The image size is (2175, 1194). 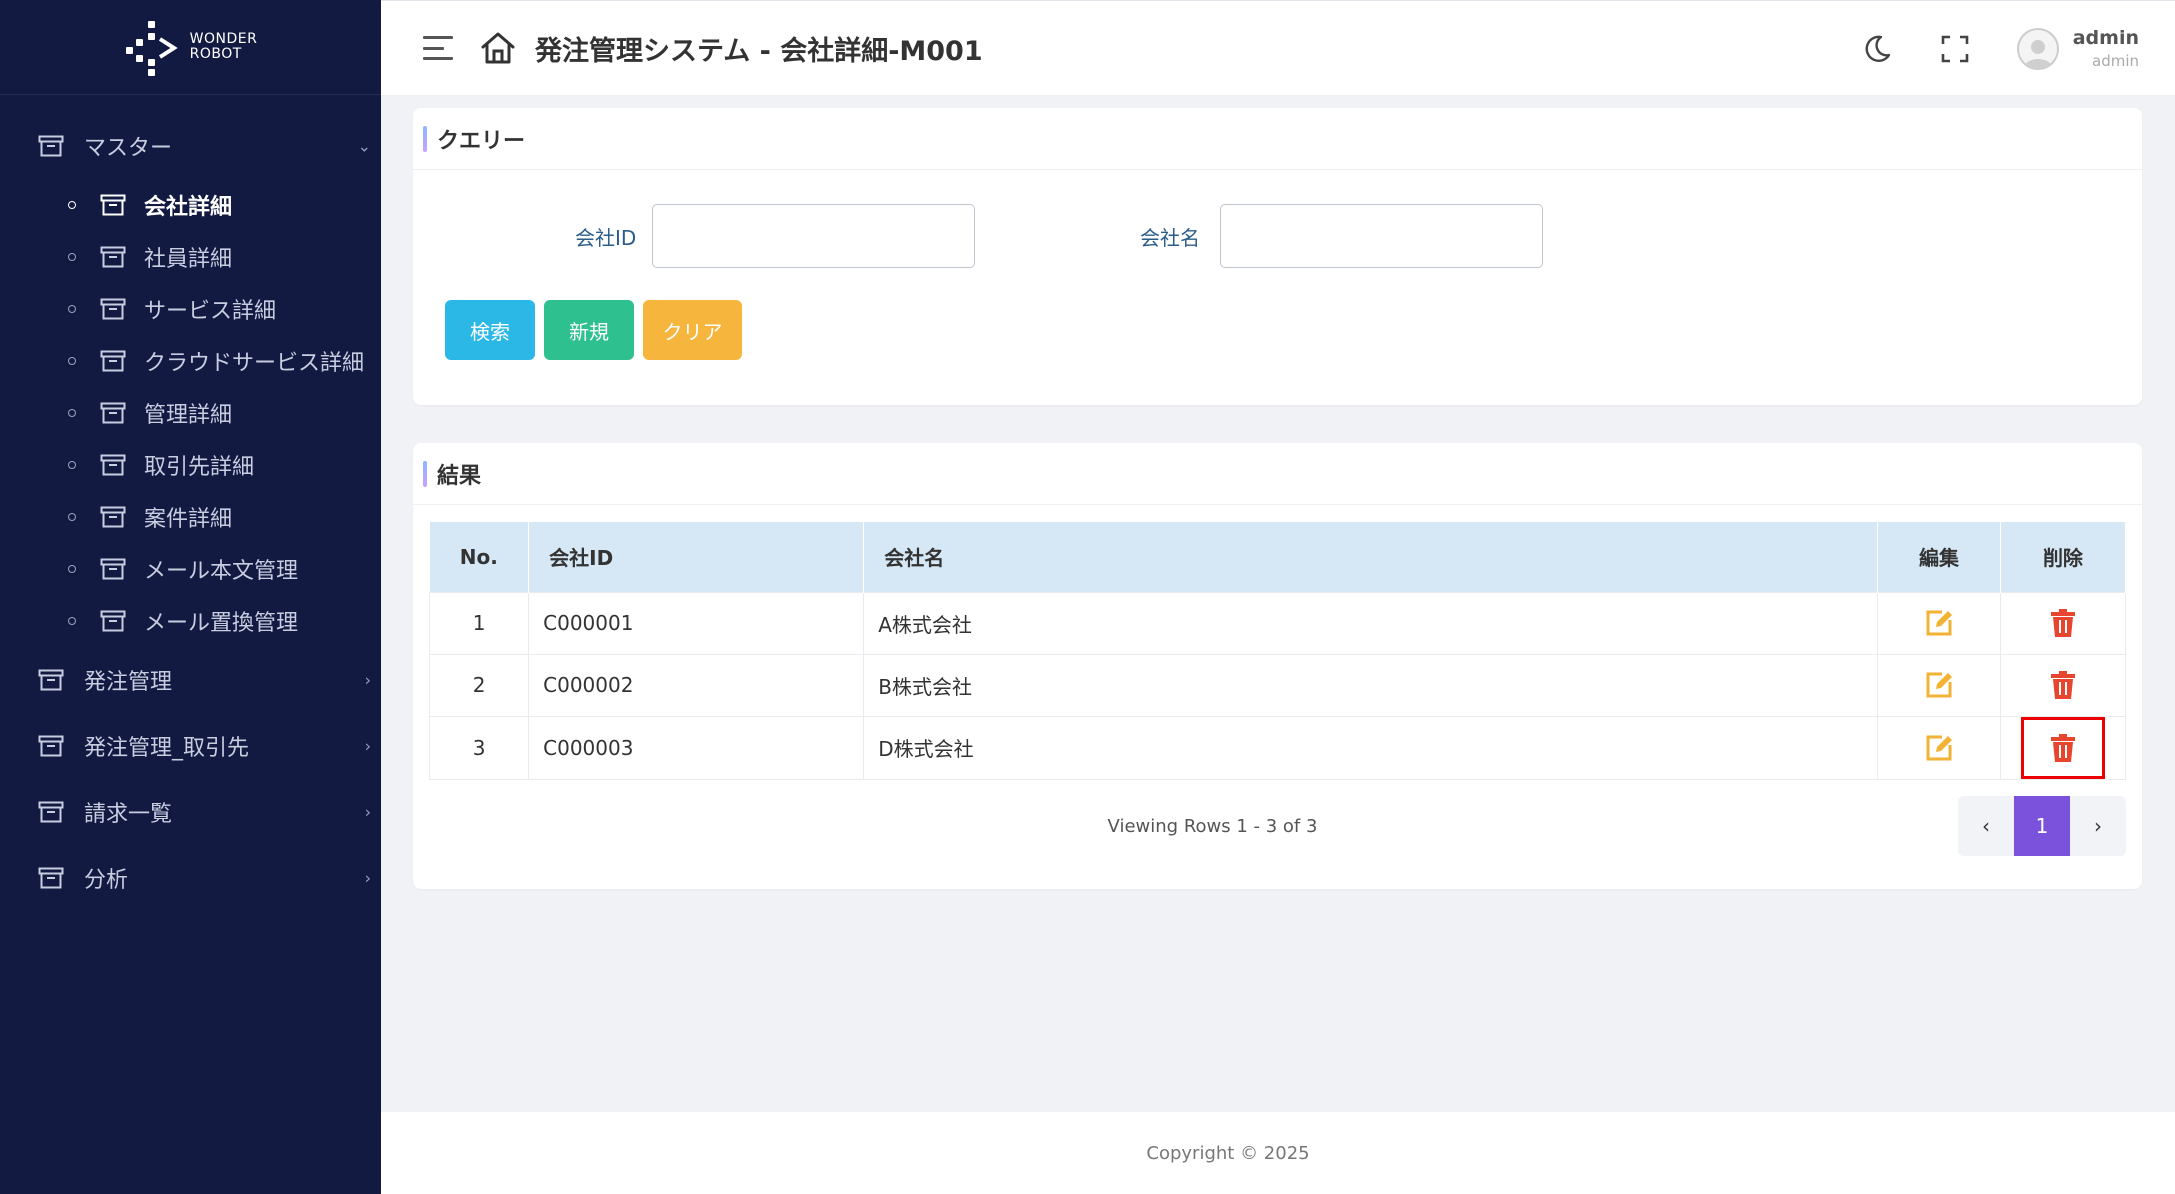 What do you see at coordinates (167, 748) in the screenshot?
I see `sidebar-group-label: 発注管理_取引先` at bounding box center [167, 748].